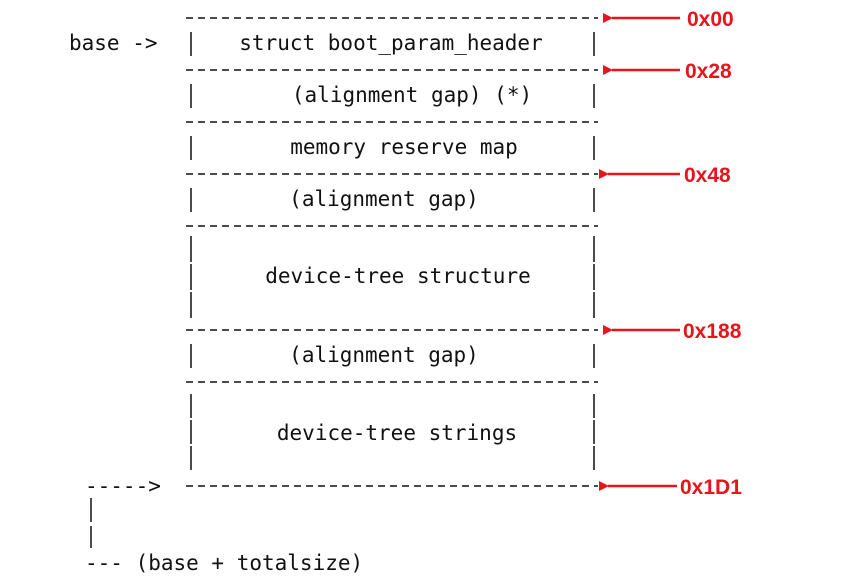 This screenshot has width=859, height=585. Describe the element at coordinates (412, 95) in the screenshot. I see `section-alignment-gap-star: (alignment gap) (*)` at that location.